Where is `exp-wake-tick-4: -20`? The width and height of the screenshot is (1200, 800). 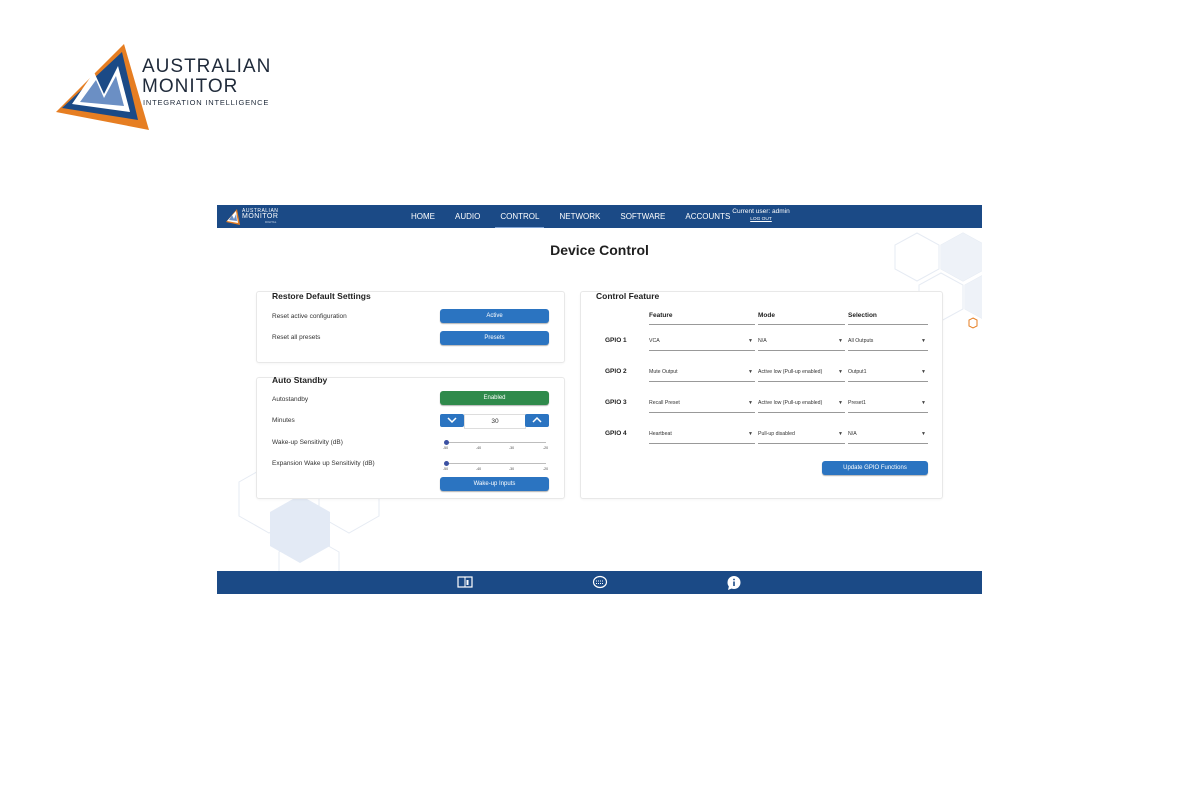 exp-wake-tick-4: -20 is located at coordinates (546, 469).